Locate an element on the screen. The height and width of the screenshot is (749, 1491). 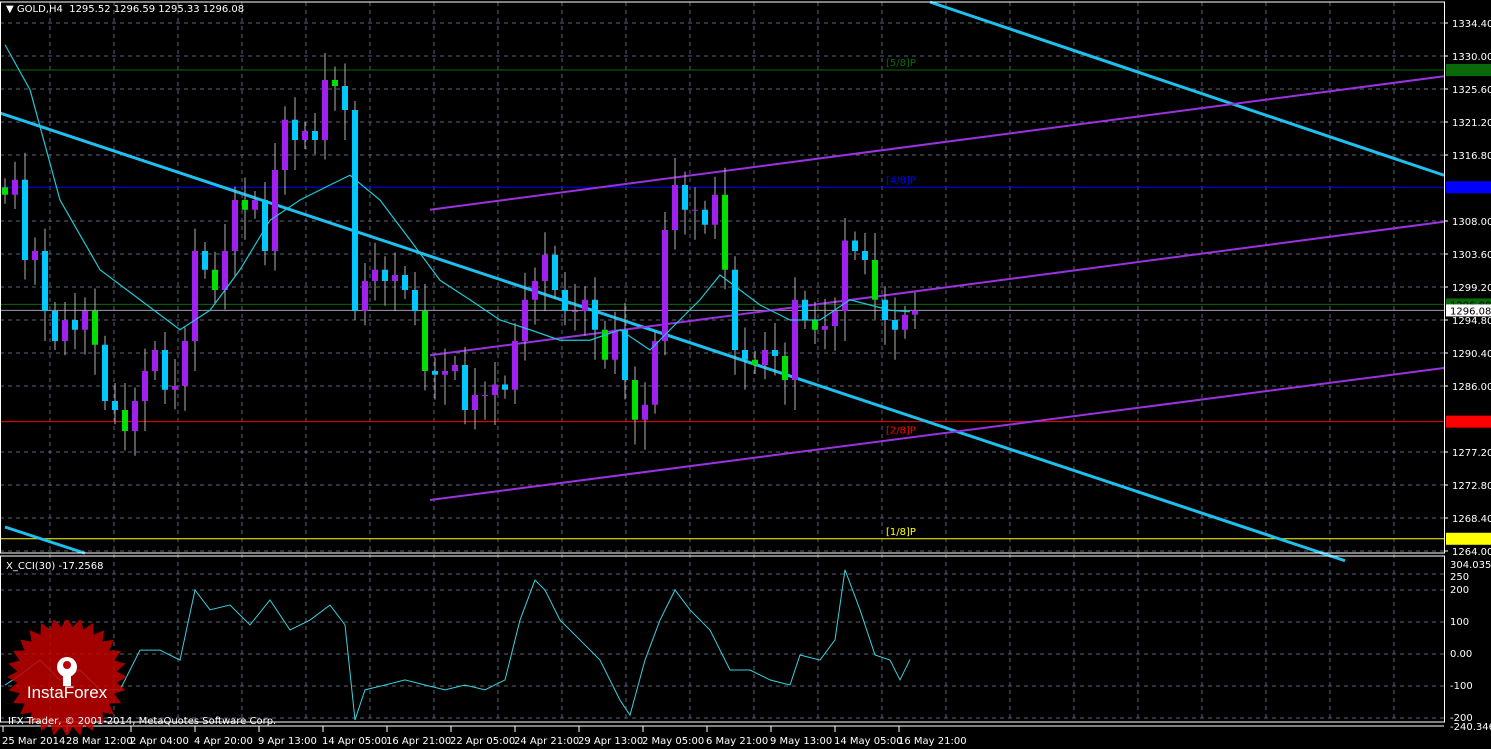
price-tick-label: 1330.00 is located at coordinates (1471, 57).